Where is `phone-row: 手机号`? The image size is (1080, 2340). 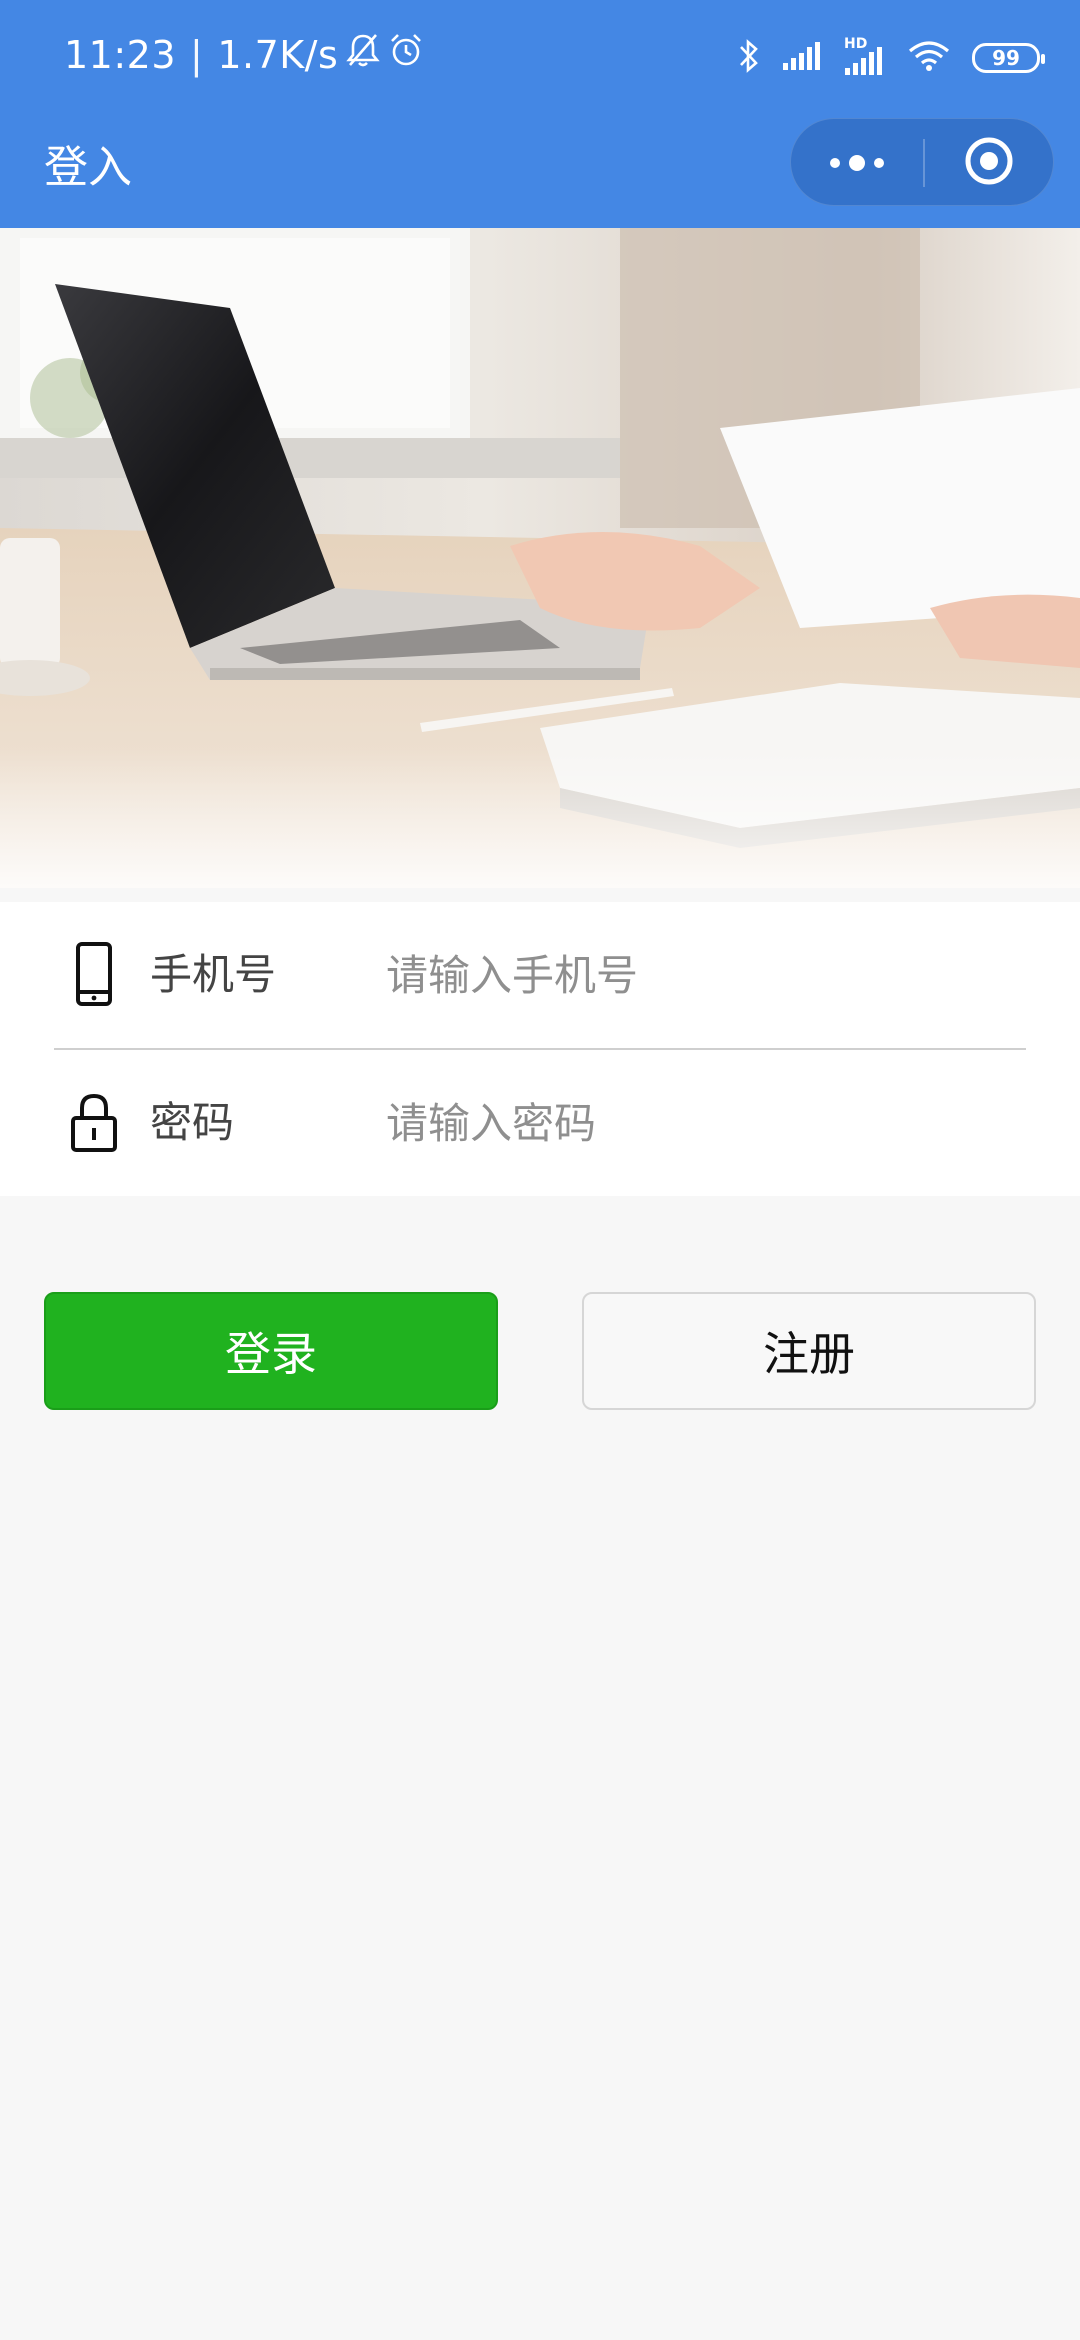 phone-row: 手机号 is located at coordinates (540, 975).